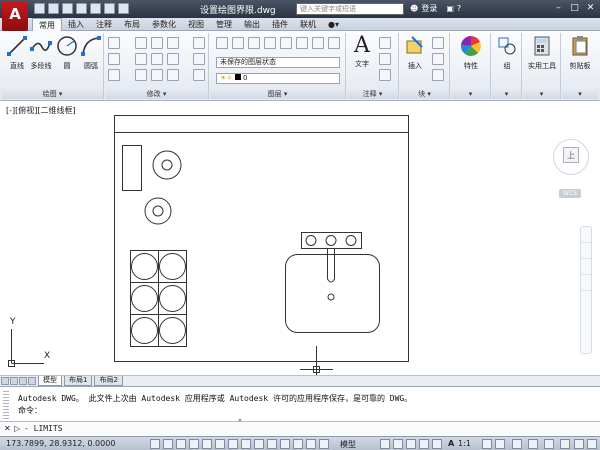 This screenshot has width=600, height=450. I want to click on layout-tab-layout1: 布局1, so click(78, 381).